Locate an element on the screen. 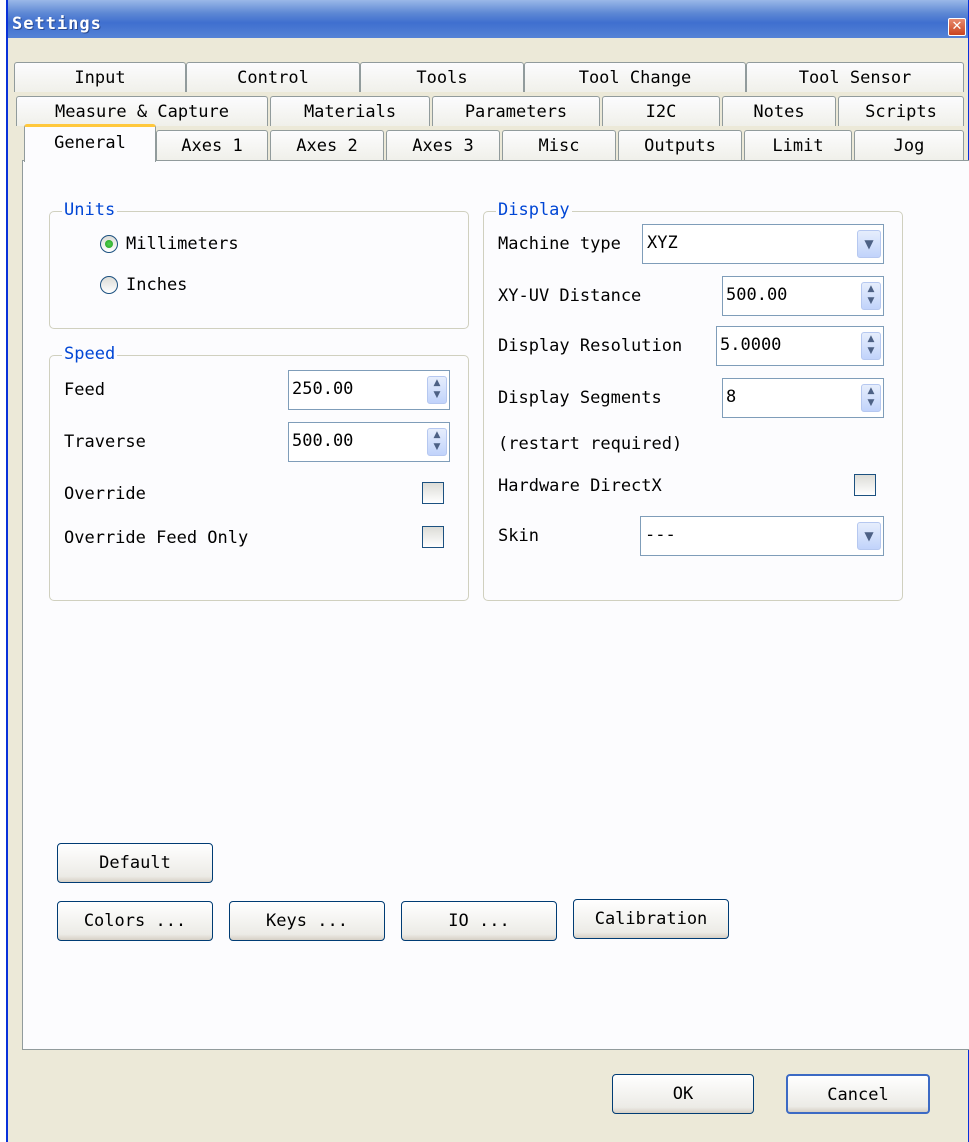  skin-select: --- ▼ is located at coordinates (762, 536).